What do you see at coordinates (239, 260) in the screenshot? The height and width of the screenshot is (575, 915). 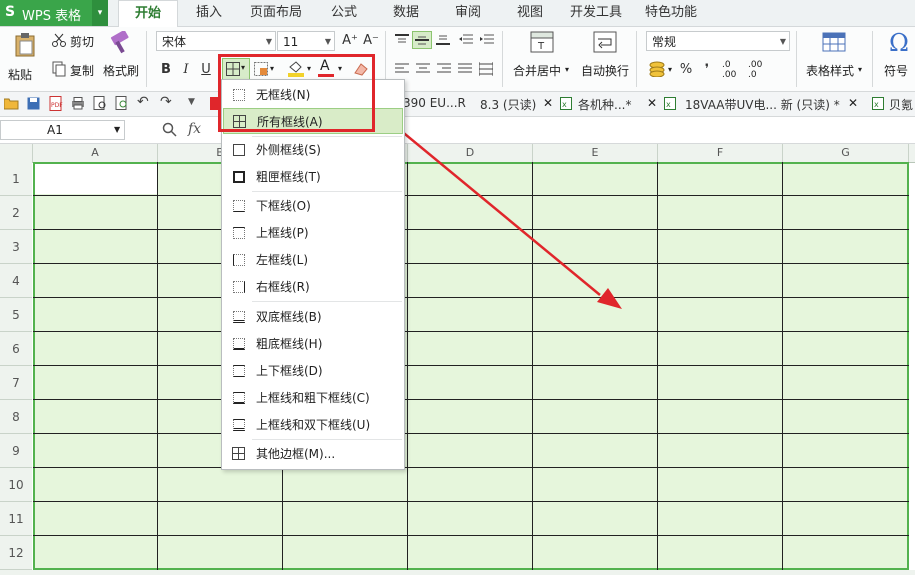 I see `left-border-icon` at bounding box center [239, 260].